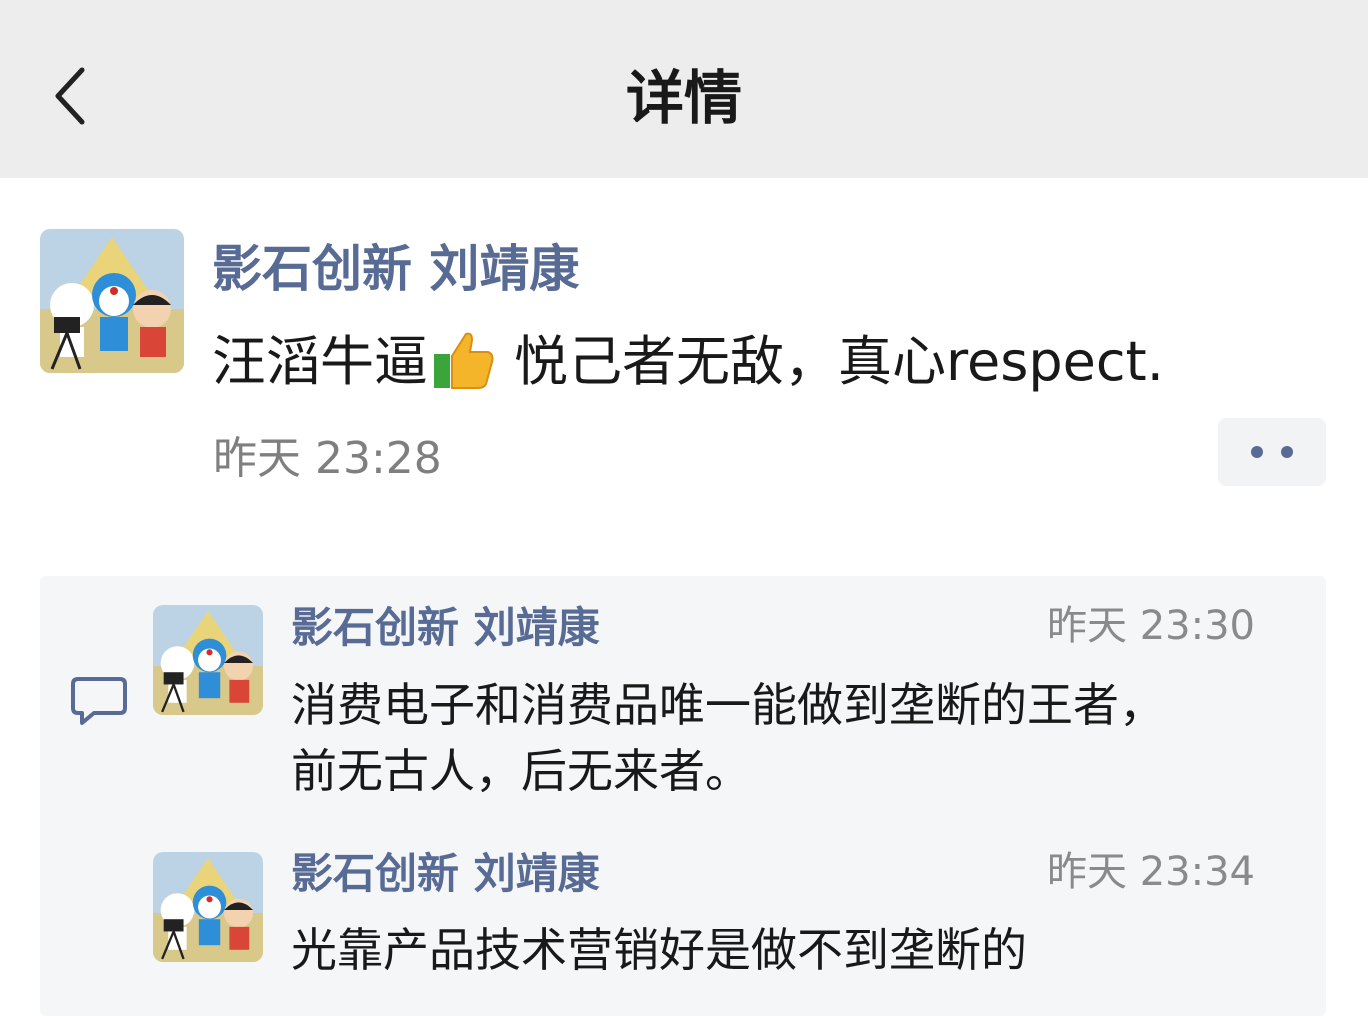 This screenshot has height=1016, width=1368. Describe the element at coordinates (521, 771) in the screenshot. I see `comment-text-line: 前无古人，后无来者。` at that location.